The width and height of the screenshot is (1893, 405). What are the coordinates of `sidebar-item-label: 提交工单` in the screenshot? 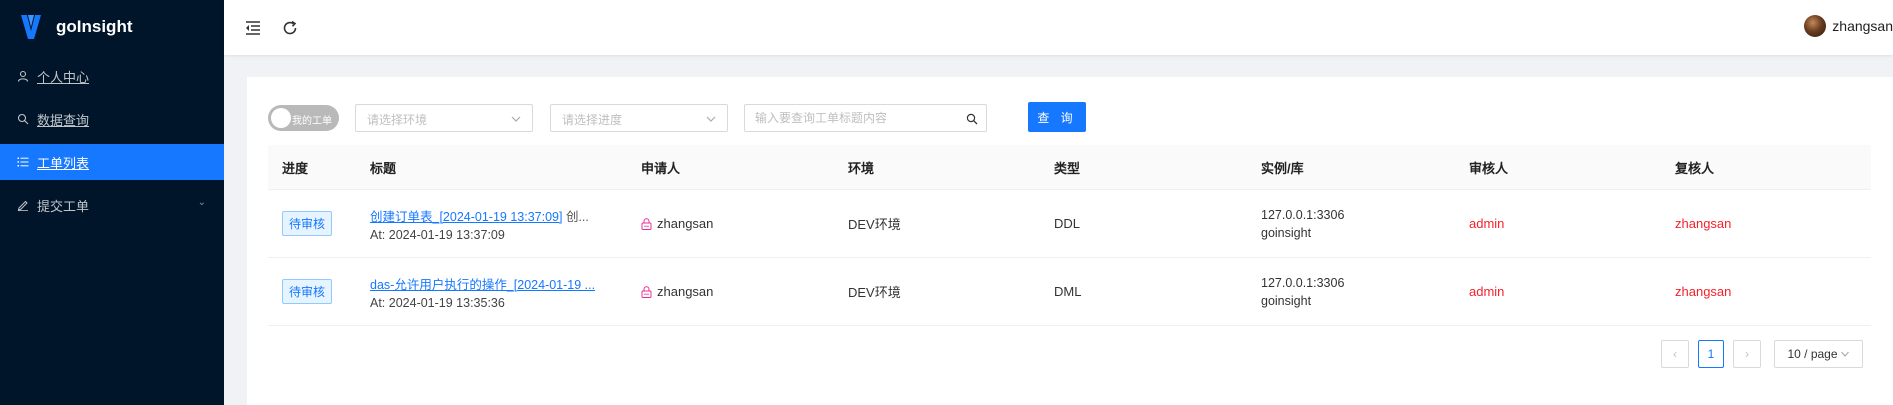 It's located at (63, 206).